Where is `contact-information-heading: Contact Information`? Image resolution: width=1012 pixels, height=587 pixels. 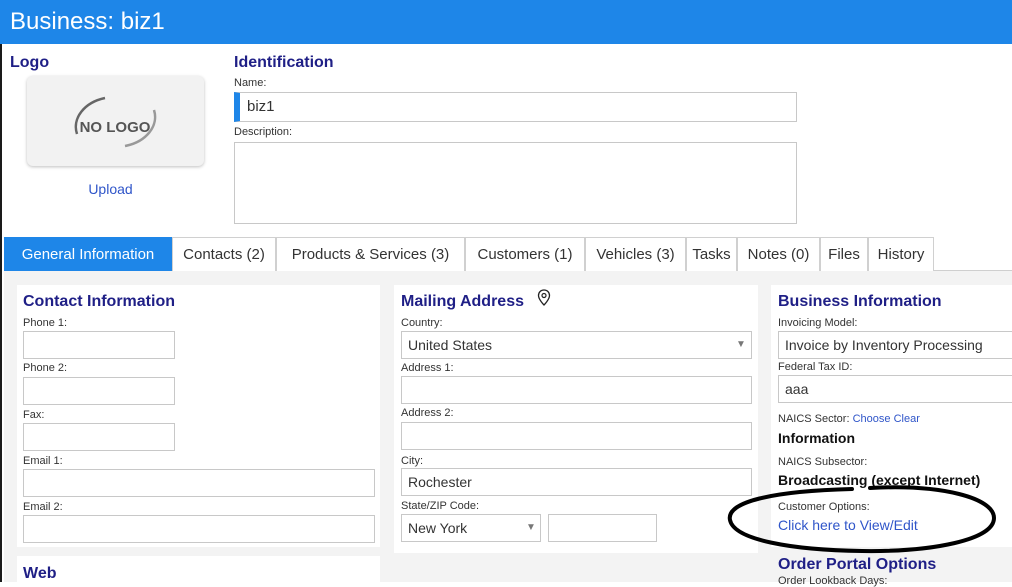 contact-information-heading: Contact Information is located at coordinates (99, 301).